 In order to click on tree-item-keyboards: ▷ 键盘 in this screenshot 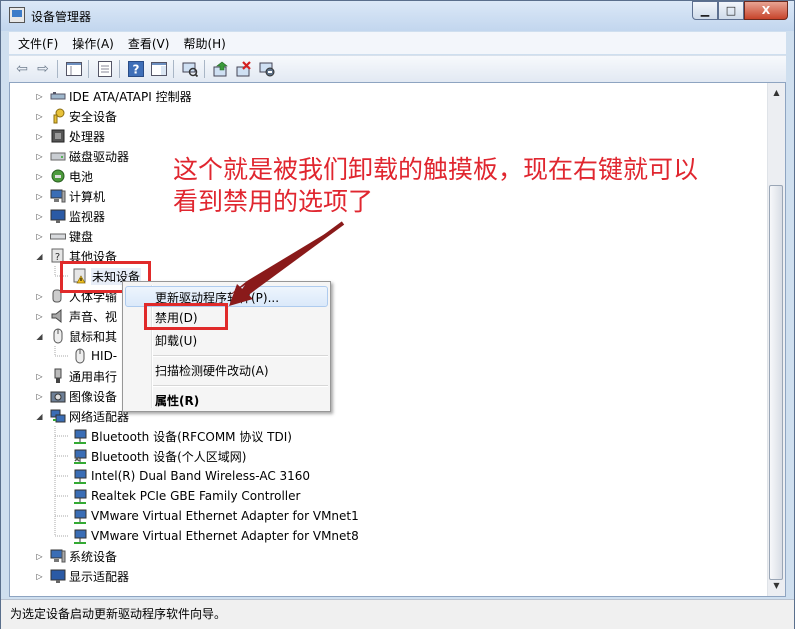, I will do `click(64, 236)`.